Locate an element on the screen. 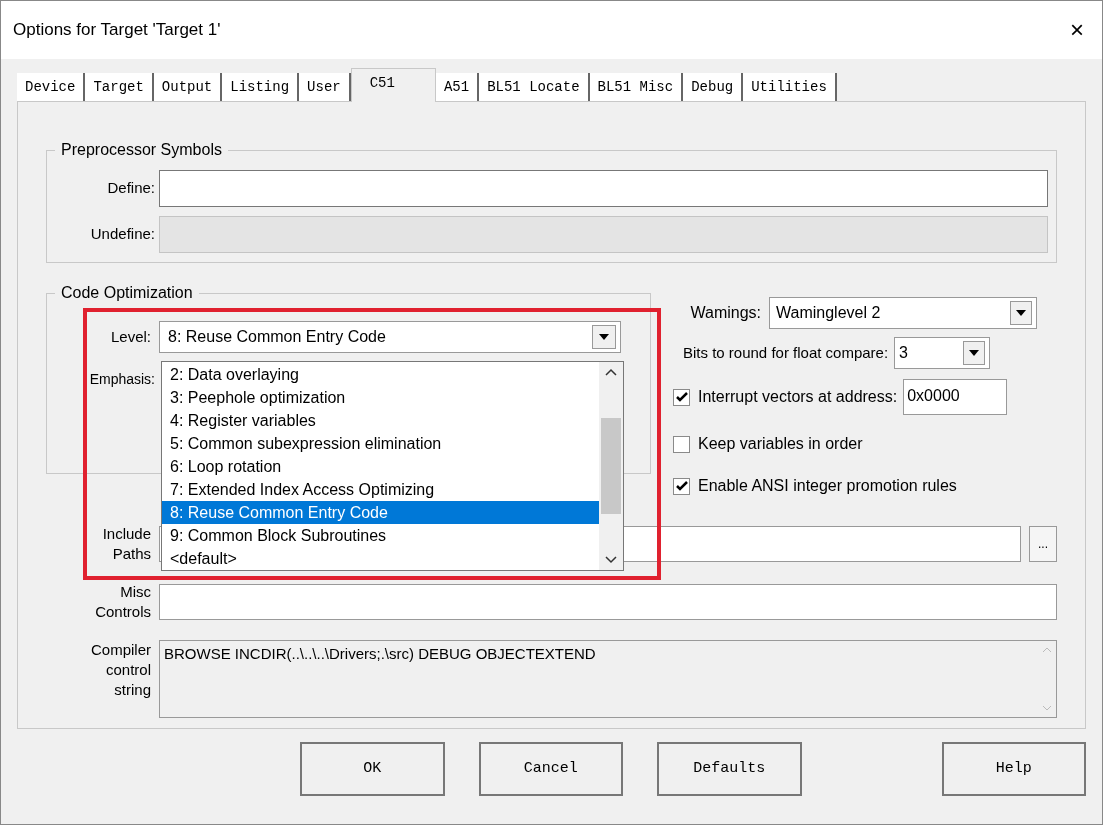 The height and width of the screenshot is (825, 1103). field-label: Controls is located at coordinates (123, 612).